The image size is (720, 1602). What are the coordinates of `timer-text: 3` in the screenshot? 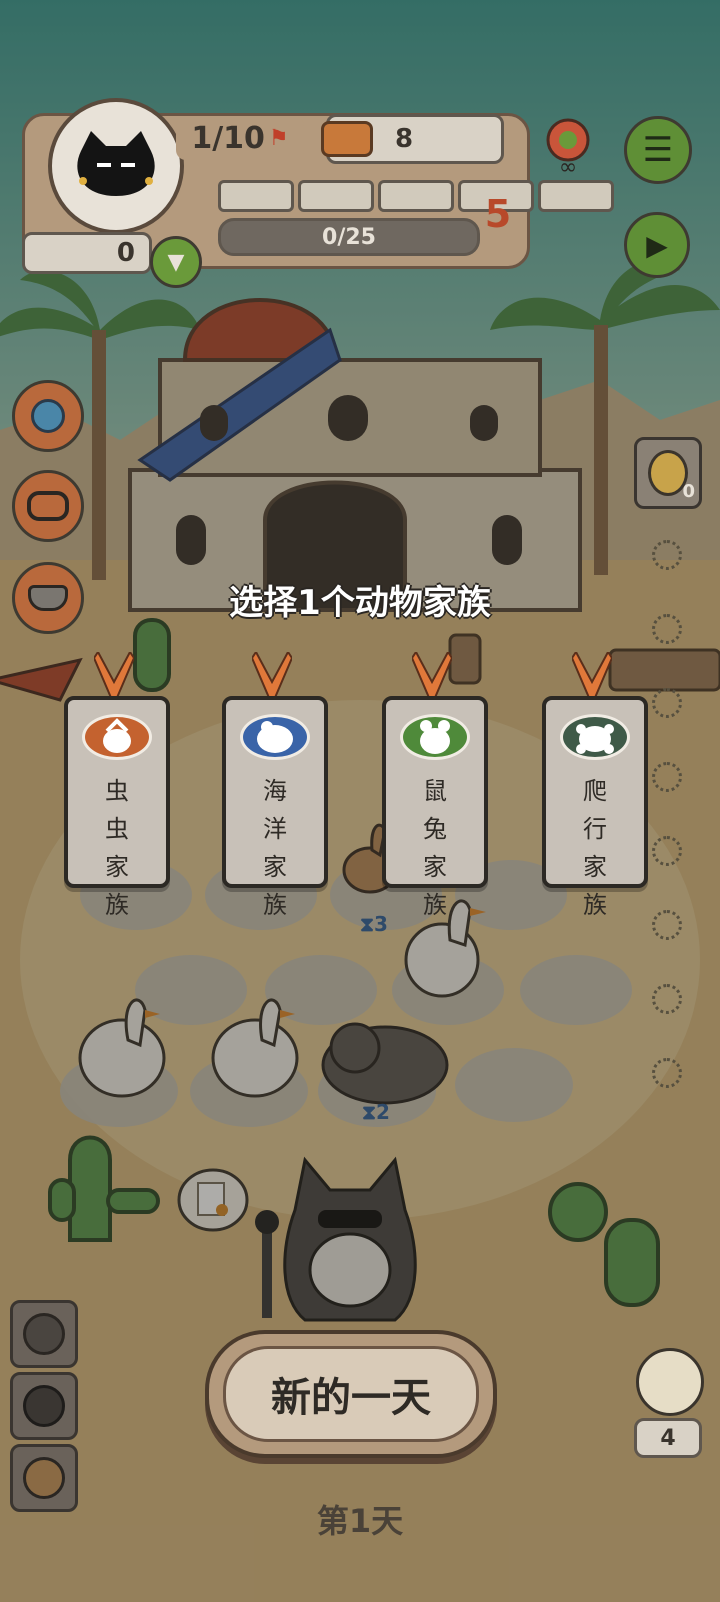 It's located at (381, 924).